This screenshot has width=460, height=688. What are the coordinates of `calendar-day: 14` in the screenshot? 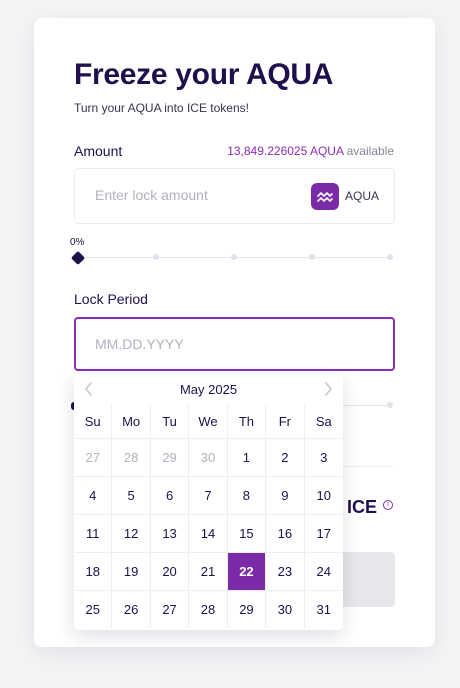 It's located at (208, 533).